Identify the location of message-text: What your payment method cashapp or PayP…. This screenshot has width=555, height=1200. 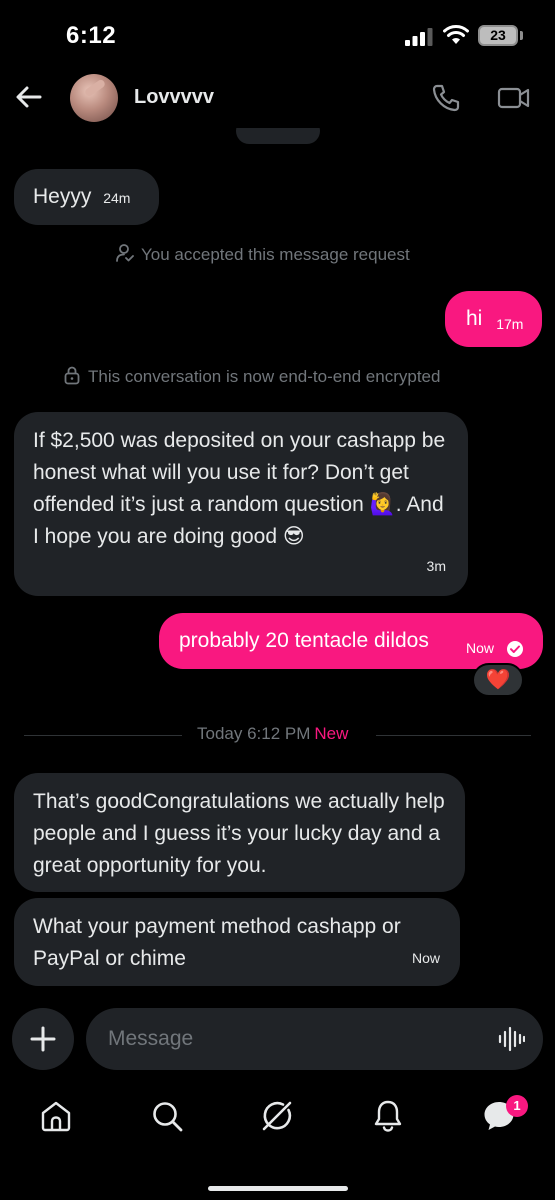
(217, 942).